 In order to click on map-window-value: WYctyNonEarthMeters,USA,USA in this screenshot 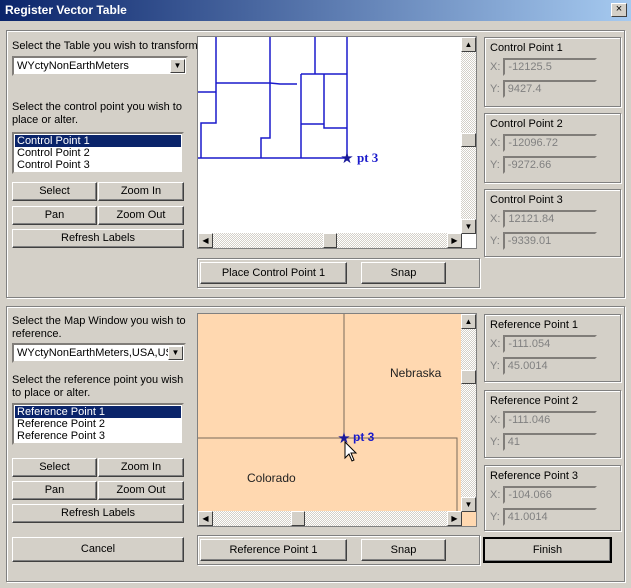, I will do `click(99, 353)`.